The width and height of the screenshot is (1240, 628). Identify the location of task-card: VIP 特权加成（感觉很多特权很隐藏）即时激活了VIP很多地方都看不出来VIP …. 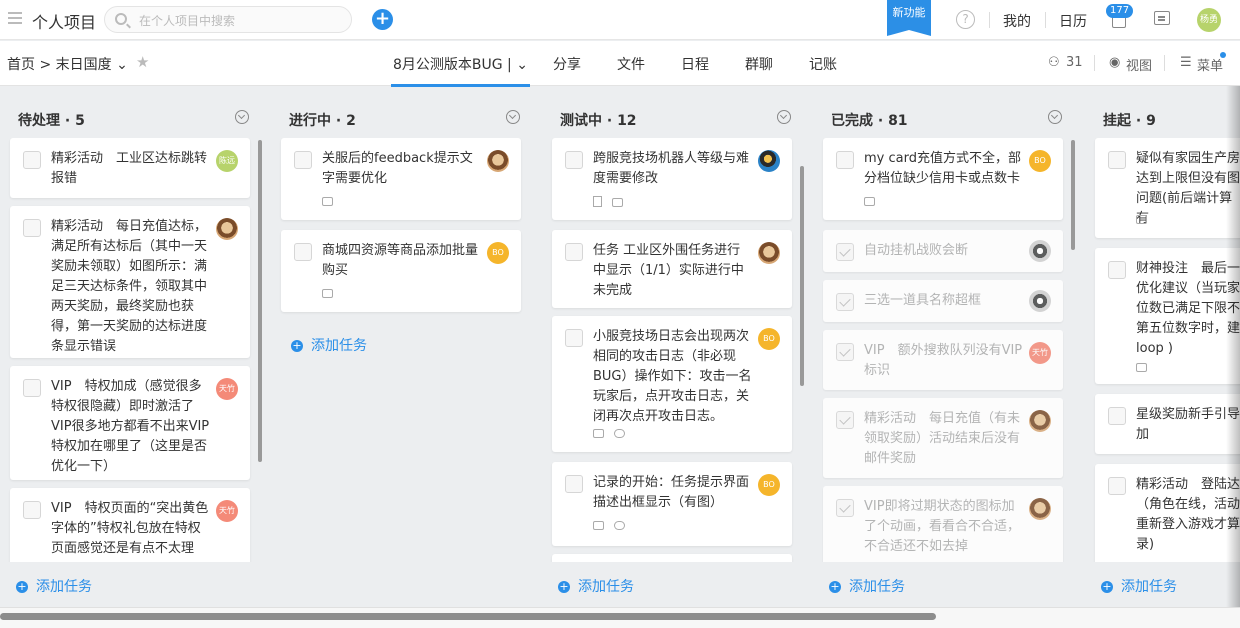
(130, 423).